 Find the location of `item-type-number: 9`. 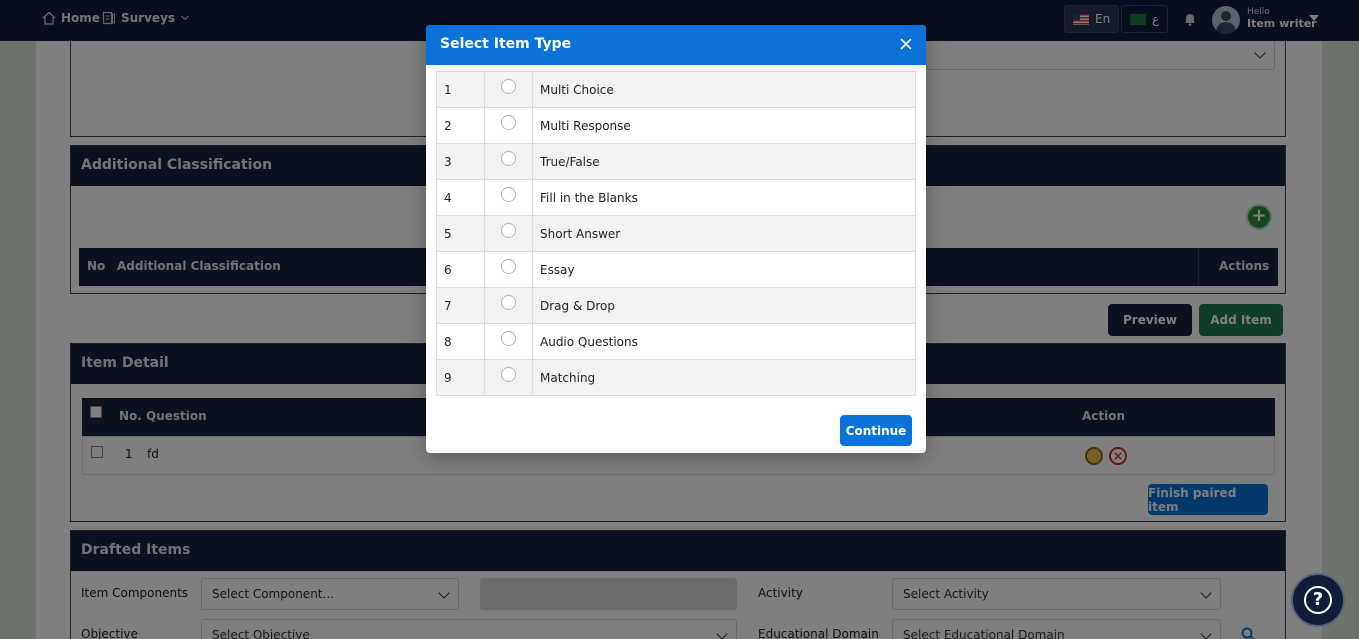

item-type-number: 9 is located at coordinates (460, 377).